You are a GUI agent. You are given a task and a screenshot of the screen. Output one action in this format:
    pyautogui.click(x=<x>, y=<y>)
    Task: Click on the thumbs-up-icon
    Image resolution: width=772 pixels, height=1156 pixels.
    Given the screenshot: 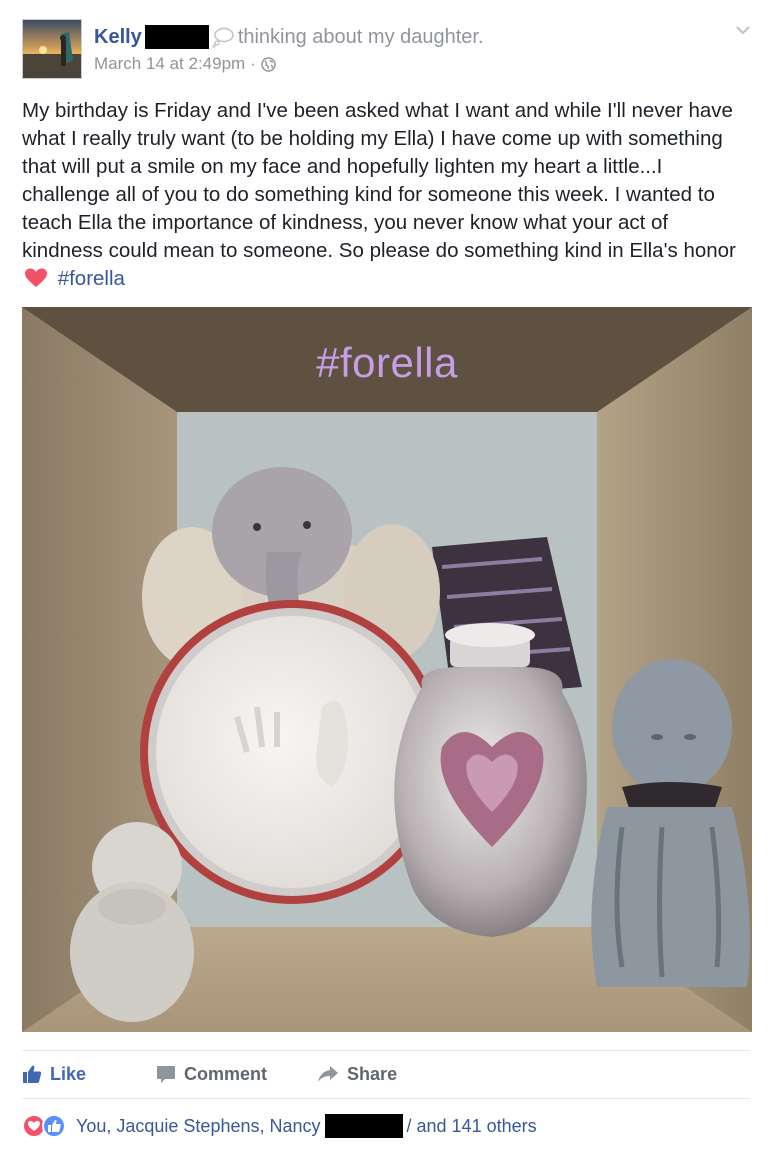 What is the action you would take?
    pyautogui.click(x=32, y=1074)
    